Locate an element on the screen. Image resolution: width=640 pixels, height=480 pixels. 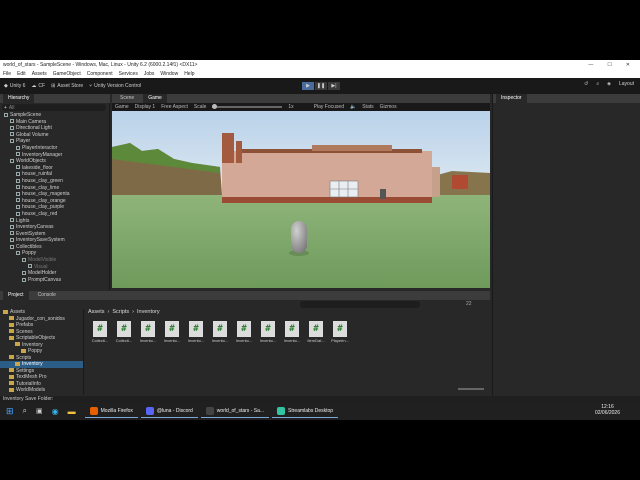
hierarchy-item: Poppy is located at coordinates (55, 253).